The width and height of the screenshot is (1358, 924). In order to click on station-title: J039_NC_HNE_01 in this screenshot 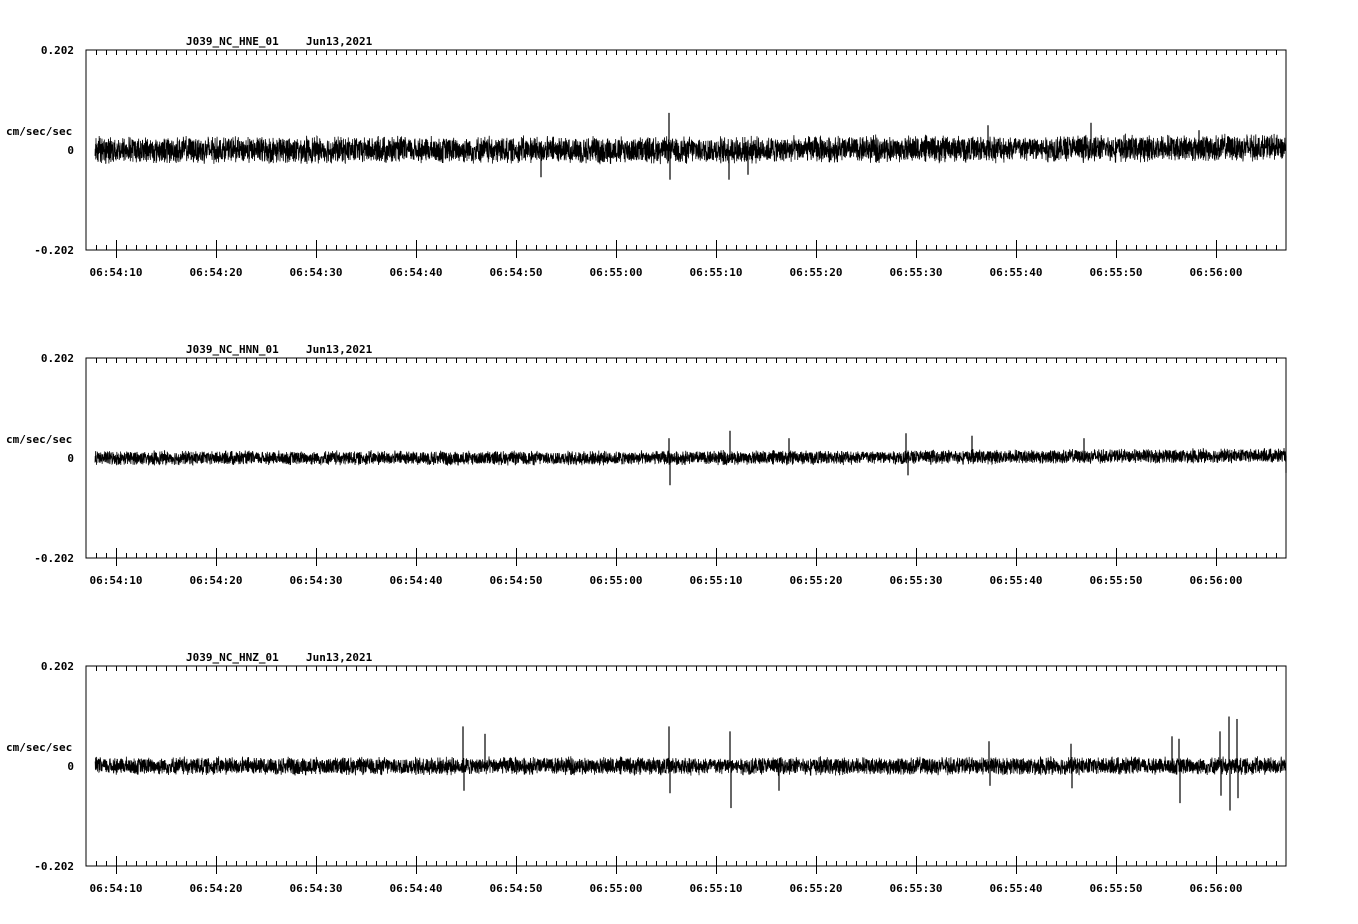, I will do `click(232, 41)`.